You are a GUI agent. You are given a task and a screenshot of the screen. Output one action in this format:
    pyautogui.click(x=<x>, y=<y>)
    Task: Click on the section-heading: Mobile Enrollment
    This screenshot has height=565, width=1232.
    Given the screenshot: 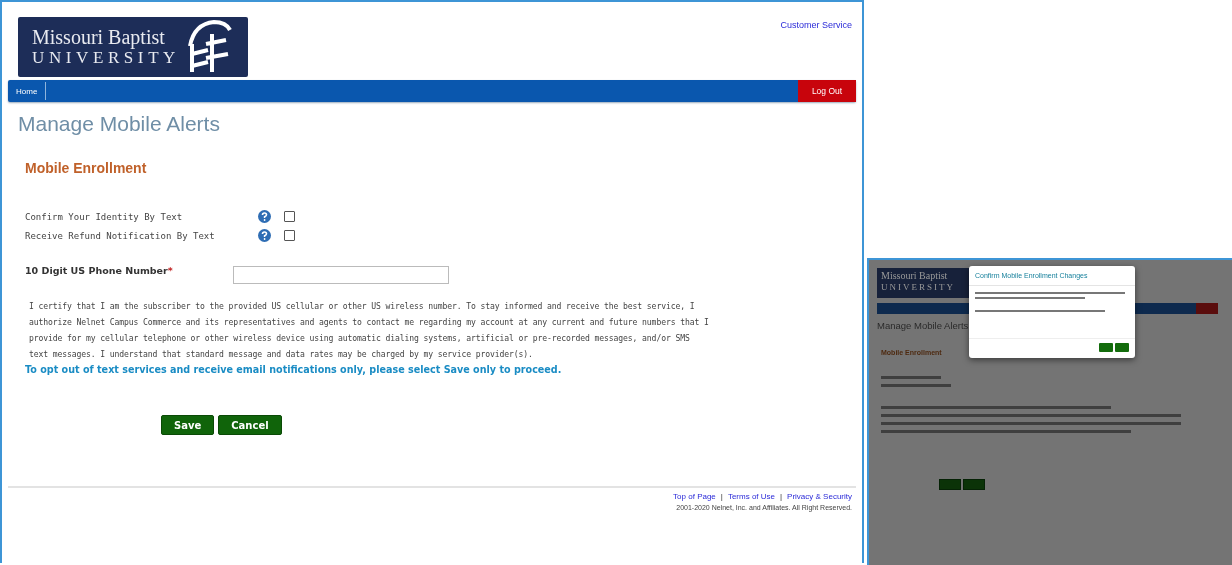 What is the action you would take?
    pyautogui.click(x=86, y=168)
    